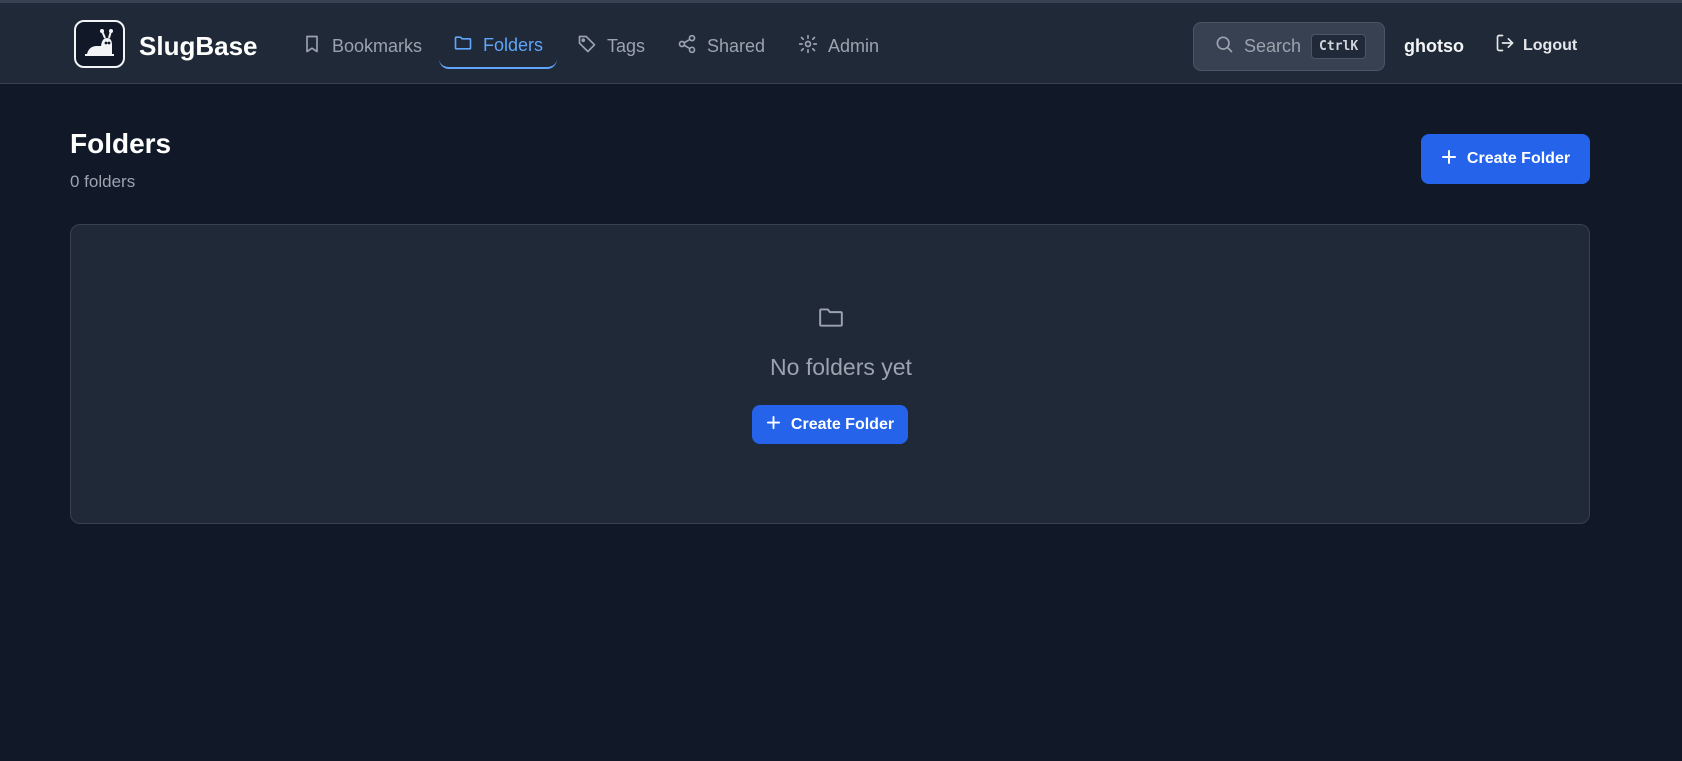  Describe the element at coordinates (1339, 46) in the screenshot. I see `keyboard-shortcut-badge: CtrlK` at that location.